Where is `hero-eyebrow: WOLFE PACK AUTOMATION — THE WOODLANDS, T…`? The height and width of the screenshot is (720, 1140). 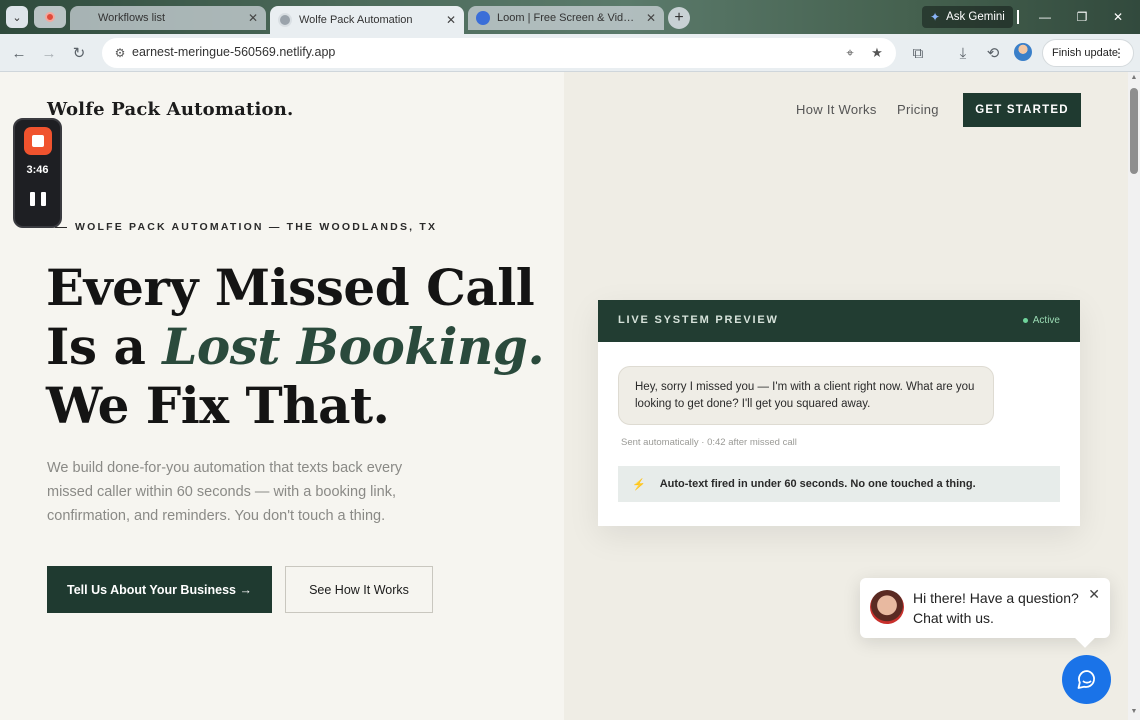 hero-eyebrow: WOLFE PACK AUTOMATION — THE WOODLANDS, T… is located at coordinates (256, 227).